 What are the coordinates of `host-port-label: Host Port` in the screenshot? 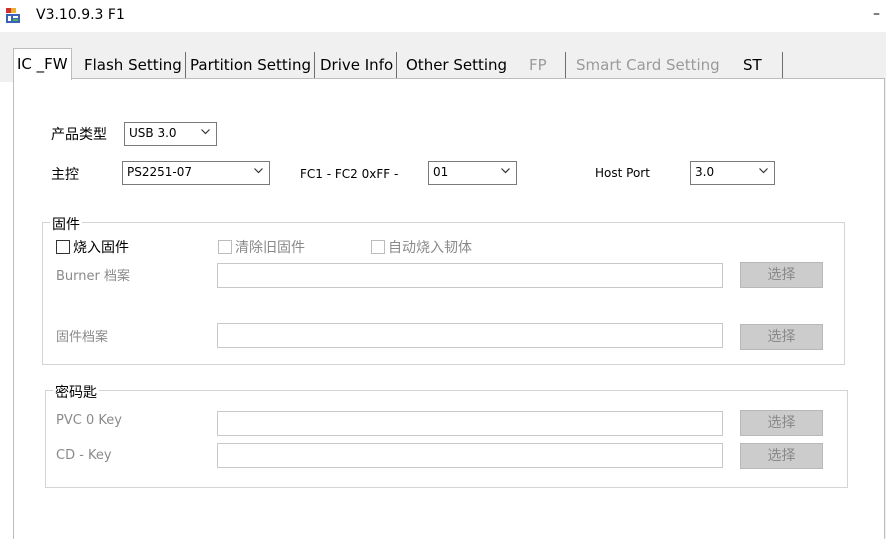 It's located at (622, 173).